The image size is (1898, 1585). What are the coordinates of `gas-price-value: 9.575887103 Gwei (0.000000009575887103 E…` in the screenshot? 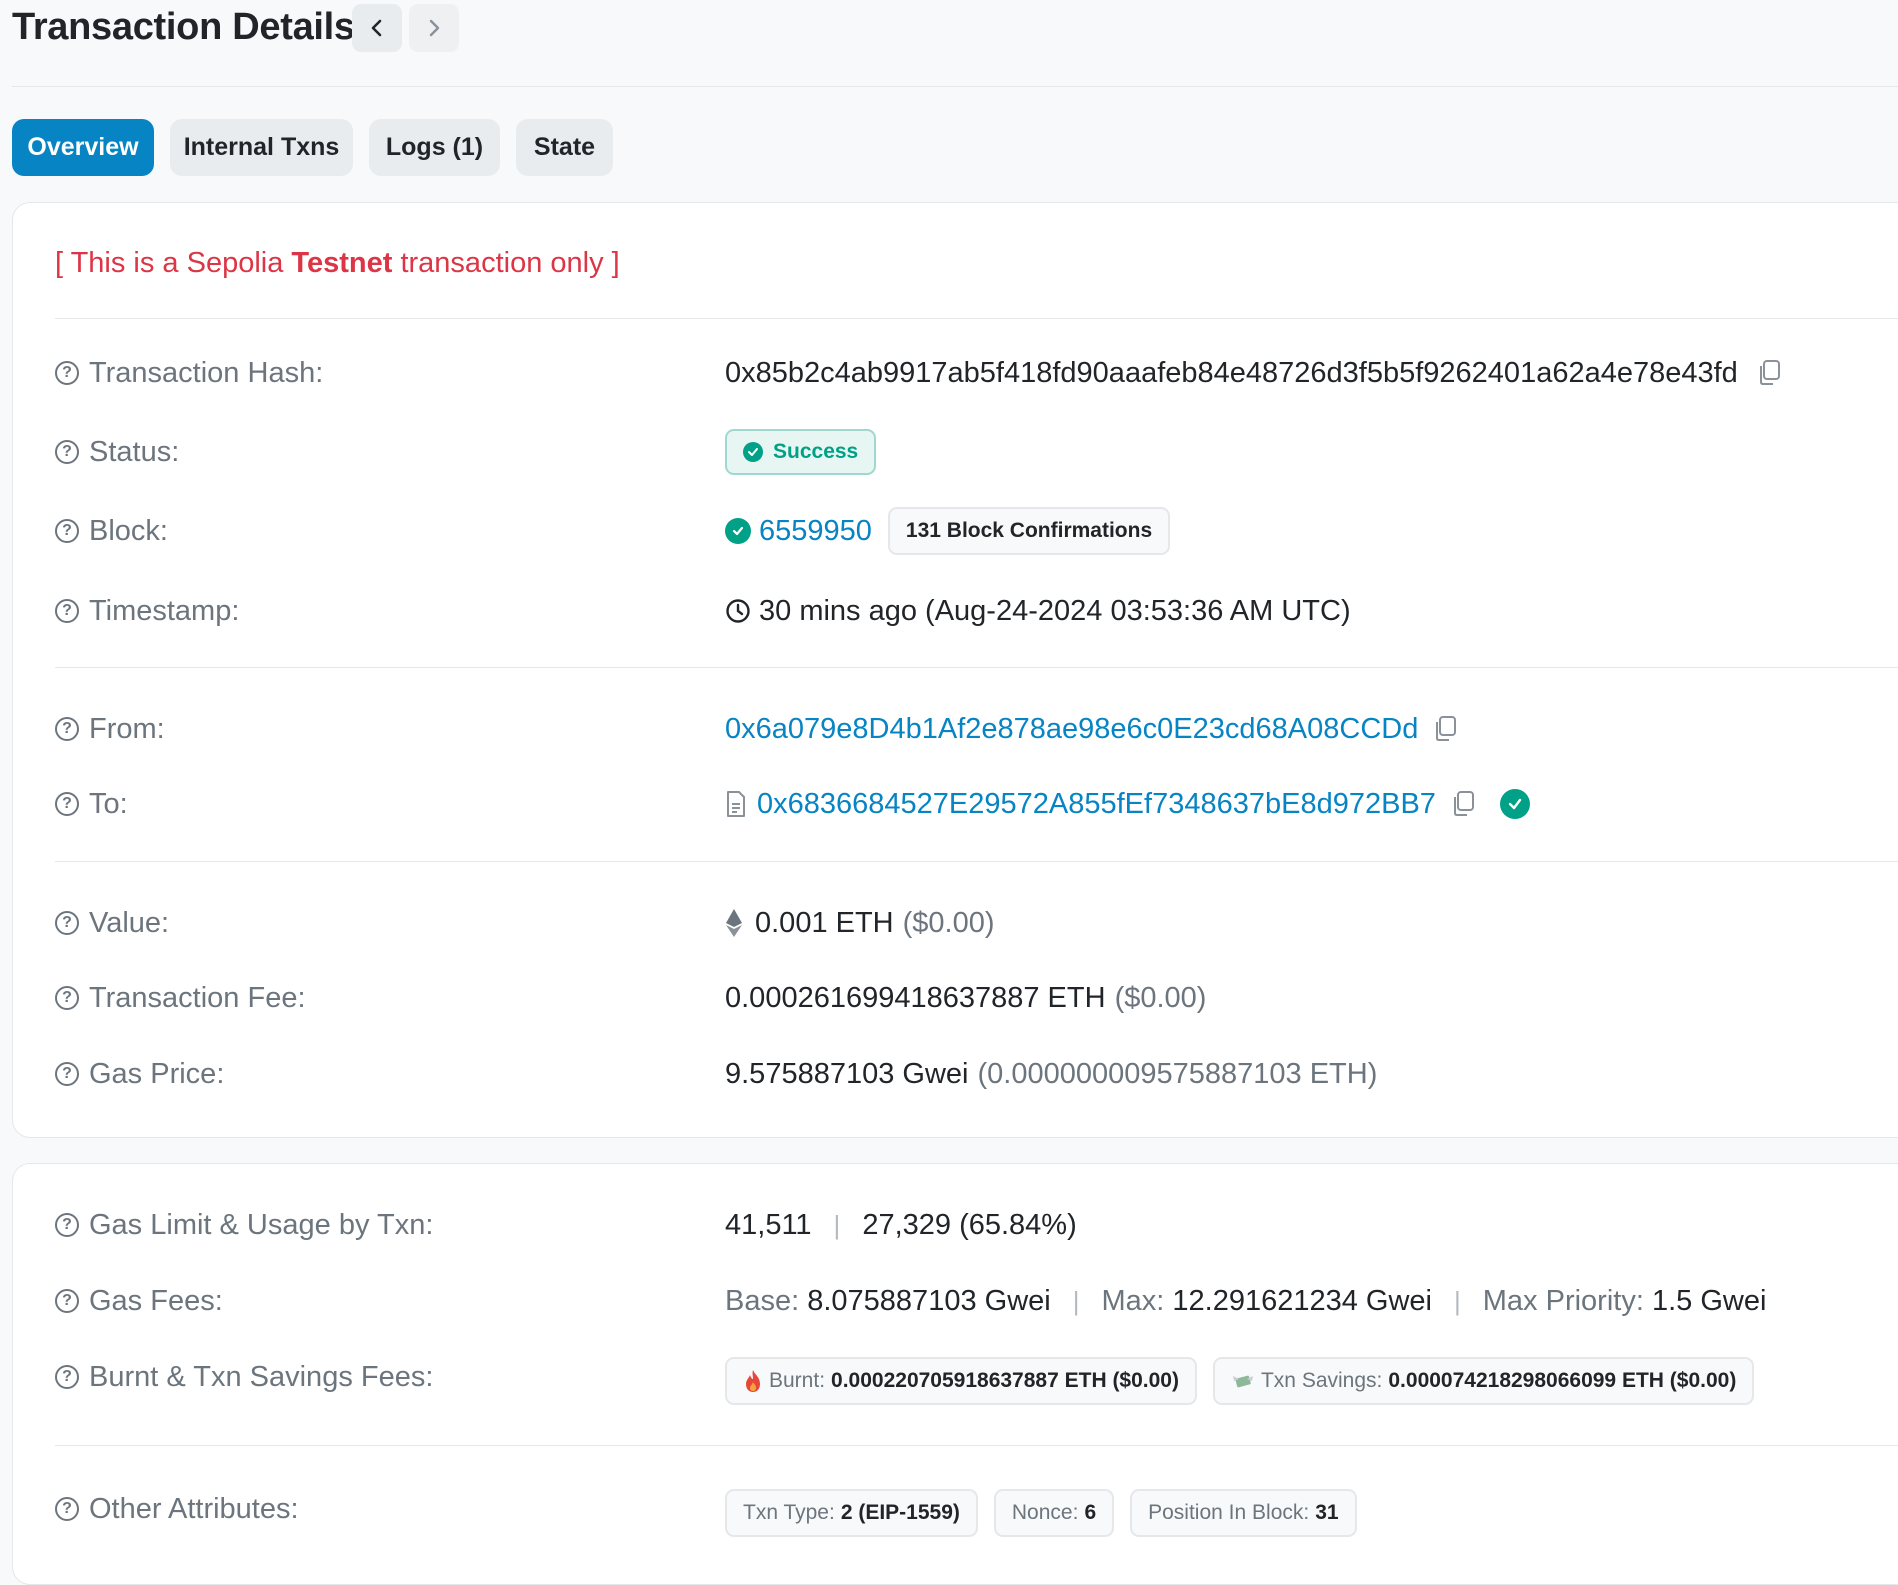 It's located at (1051, 1073).